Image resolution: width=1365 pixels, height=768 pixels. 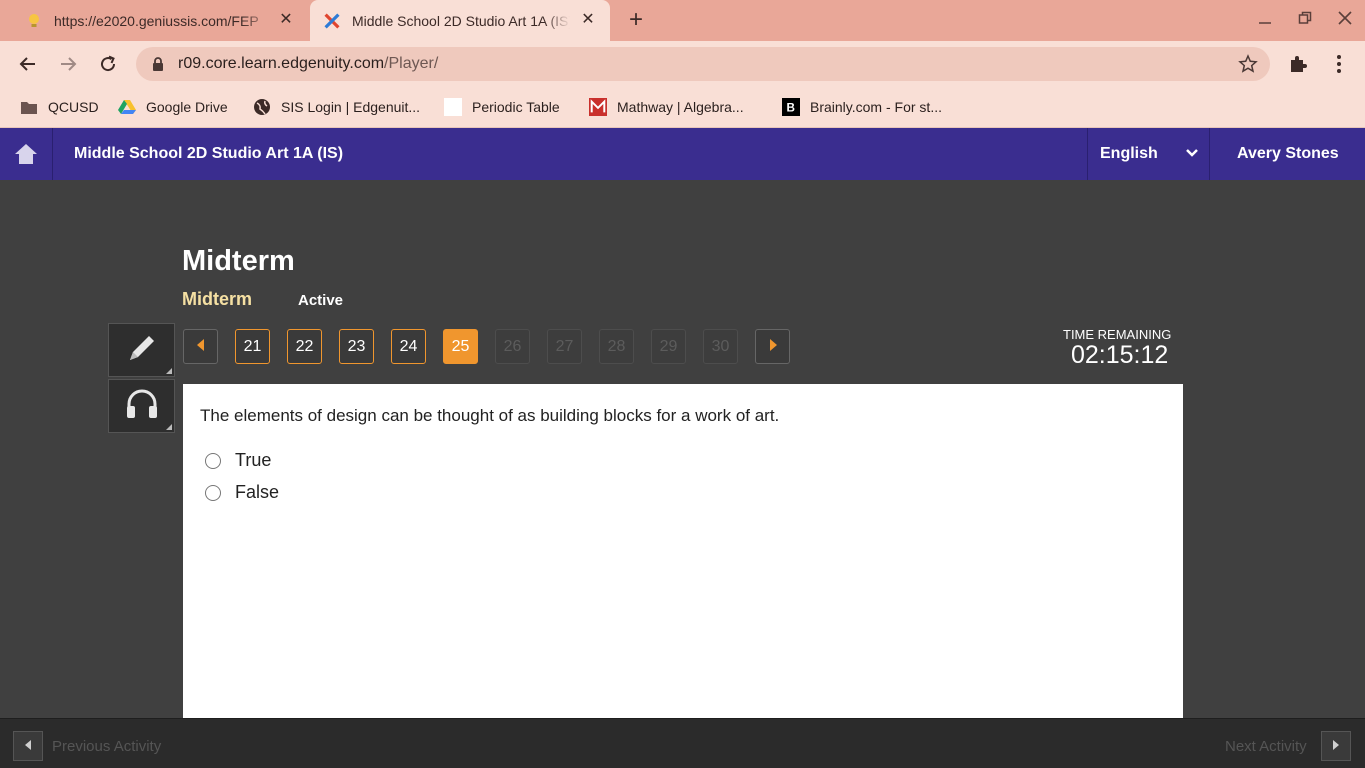 What do you see at coordinates (108, 64) in the screenshot?
I see `reload-icon` at bounding box center [108, 64].